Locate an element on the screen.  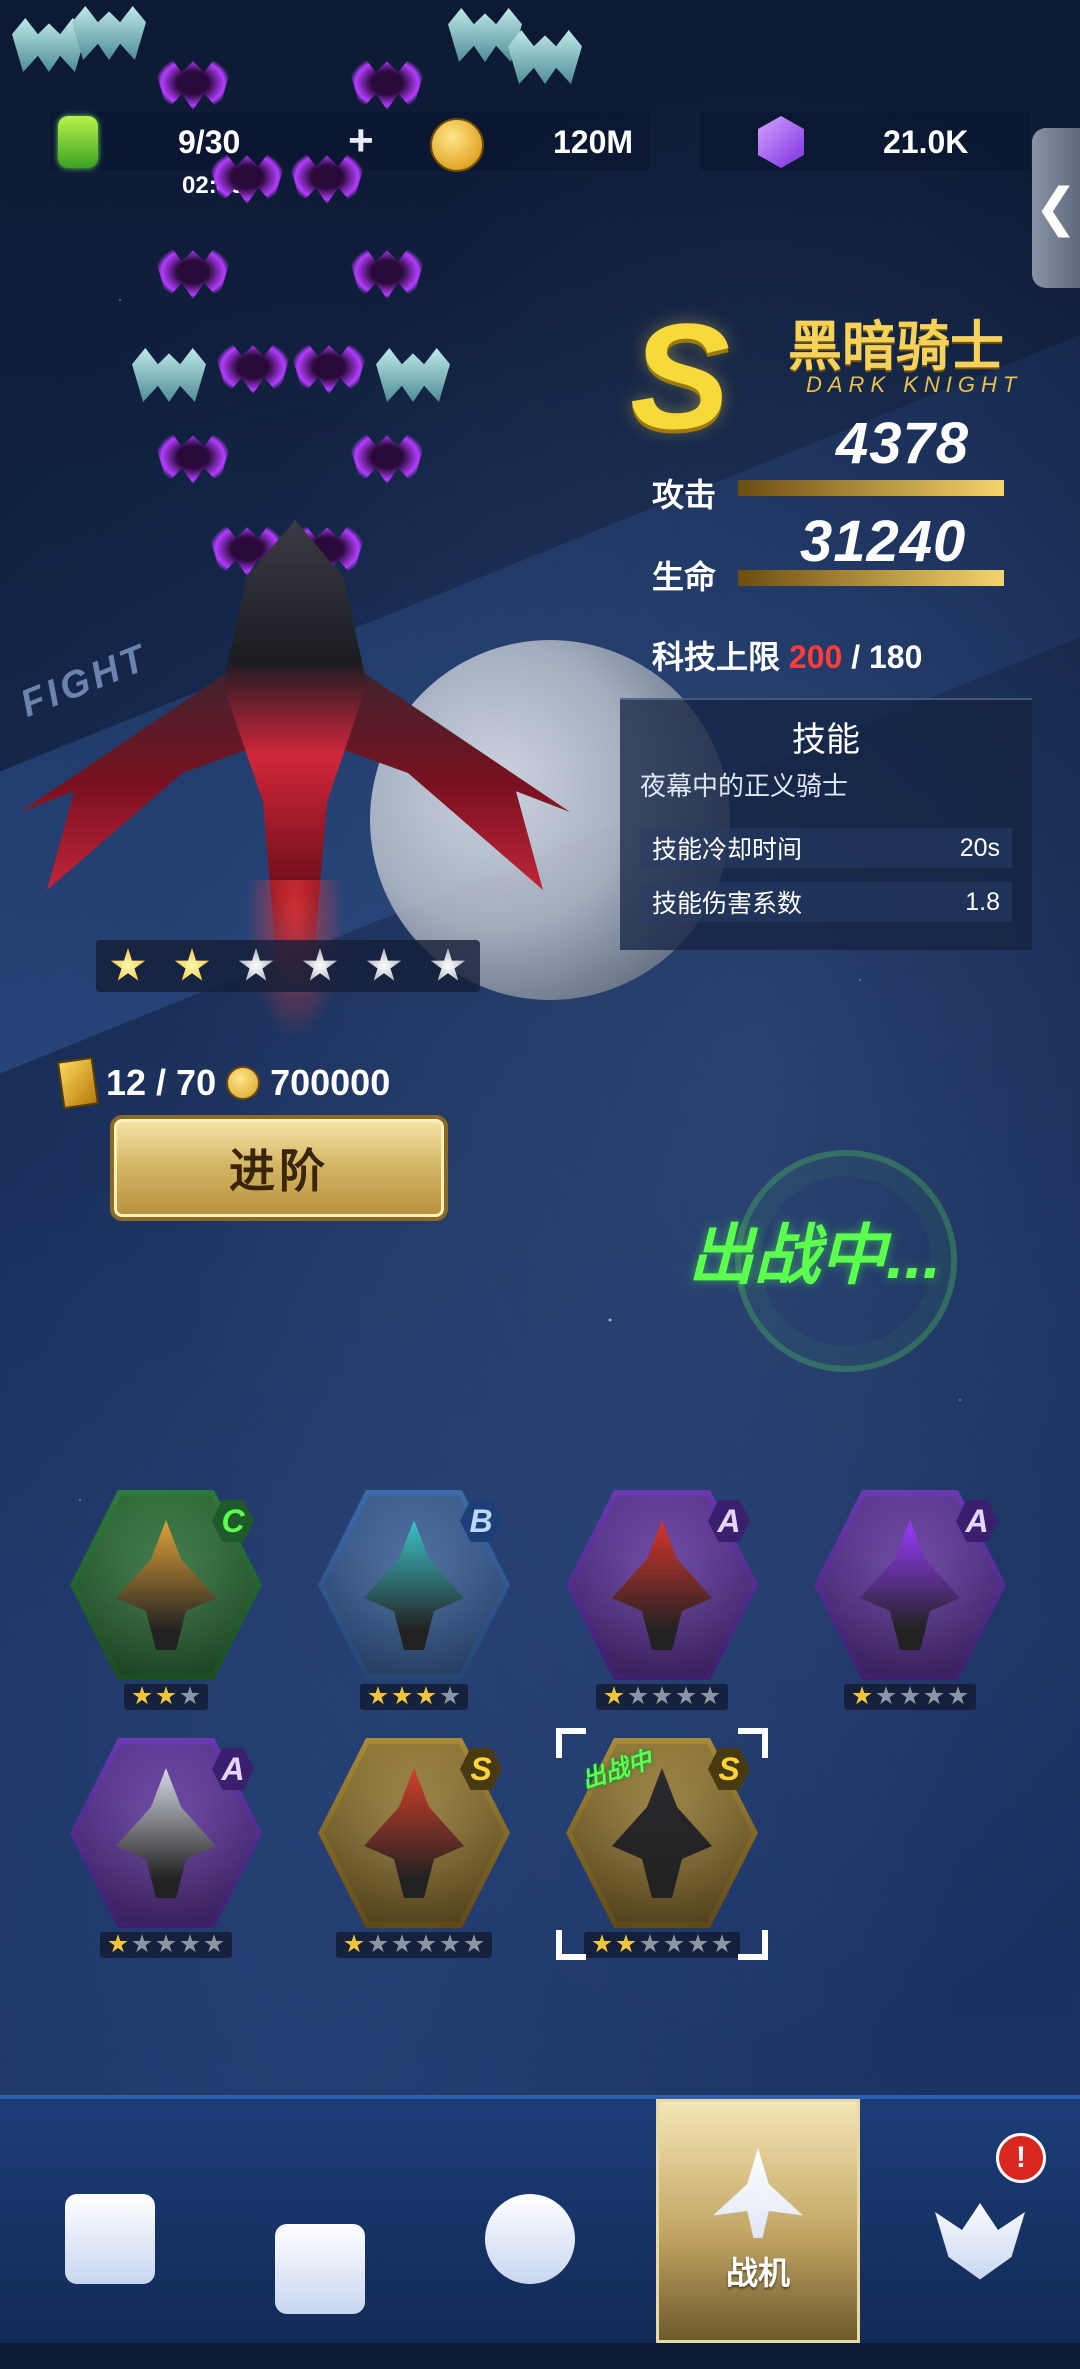
tech-max: 180 is located at coordinates (895, 657).